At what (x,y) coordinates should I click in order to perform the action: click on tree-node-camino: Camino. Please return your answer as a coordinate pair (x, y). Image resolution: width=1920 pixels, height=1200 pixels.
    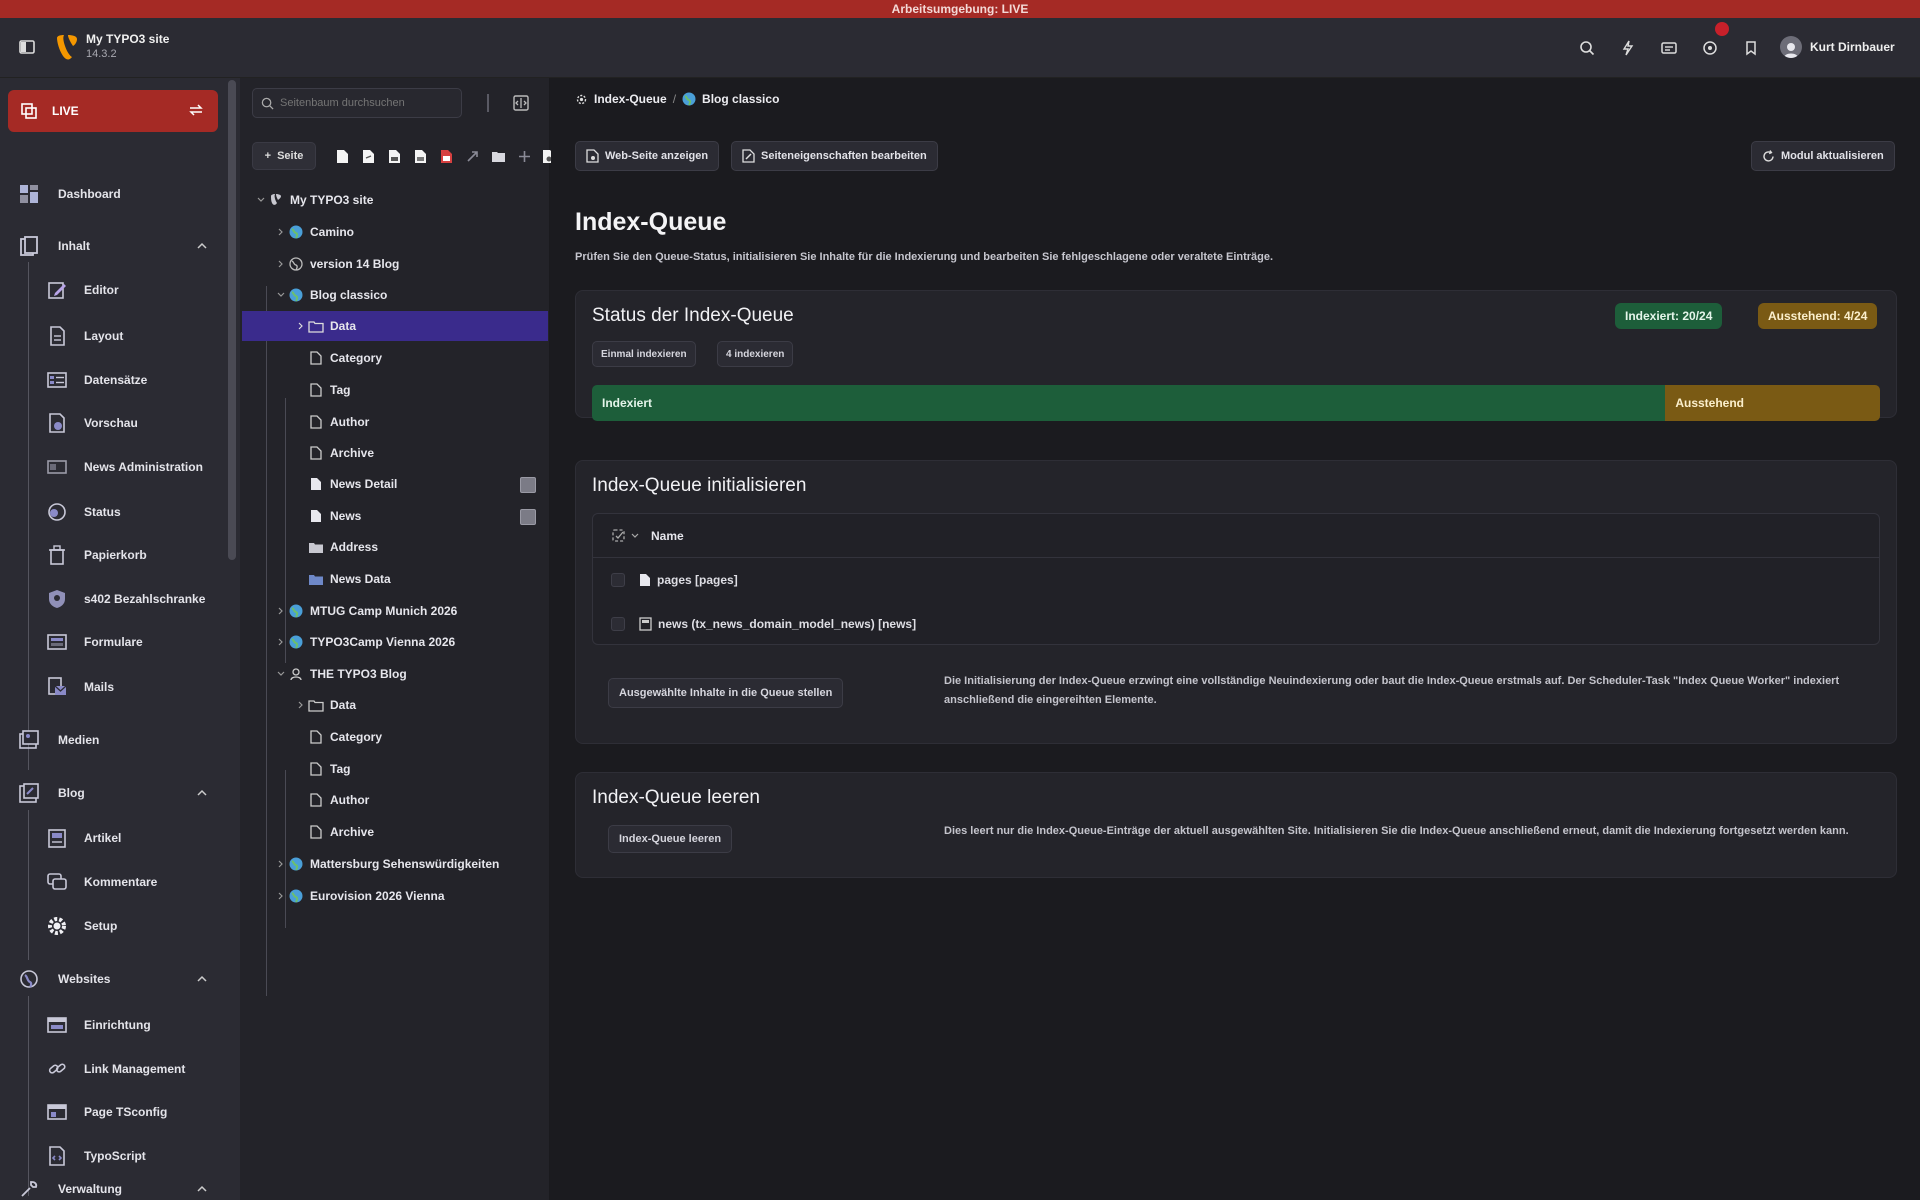
    Looking at the image, I should click on (395, 232).